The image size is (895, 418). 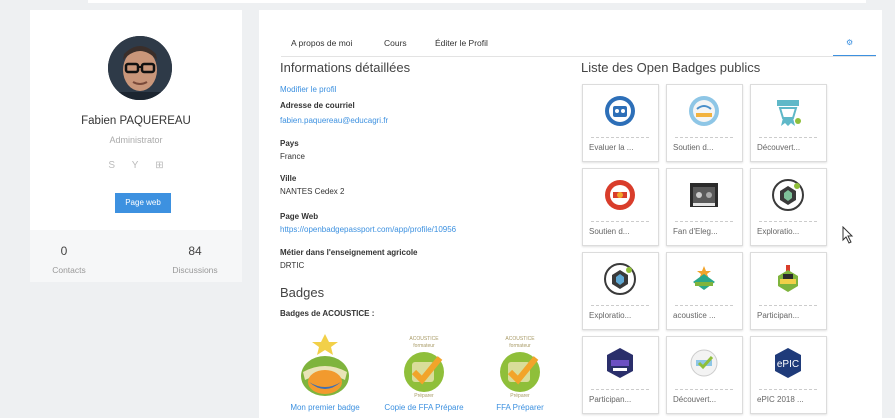 I want to click on profile-role: Administrator, so click(x=136, y=140).